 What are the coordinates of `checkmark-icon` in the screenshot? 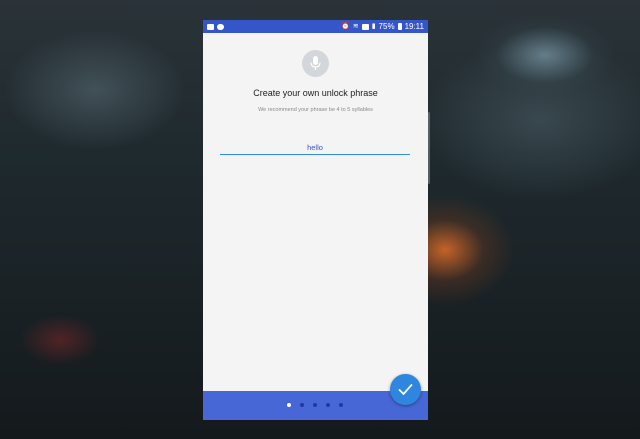 It's located at (405, 389).